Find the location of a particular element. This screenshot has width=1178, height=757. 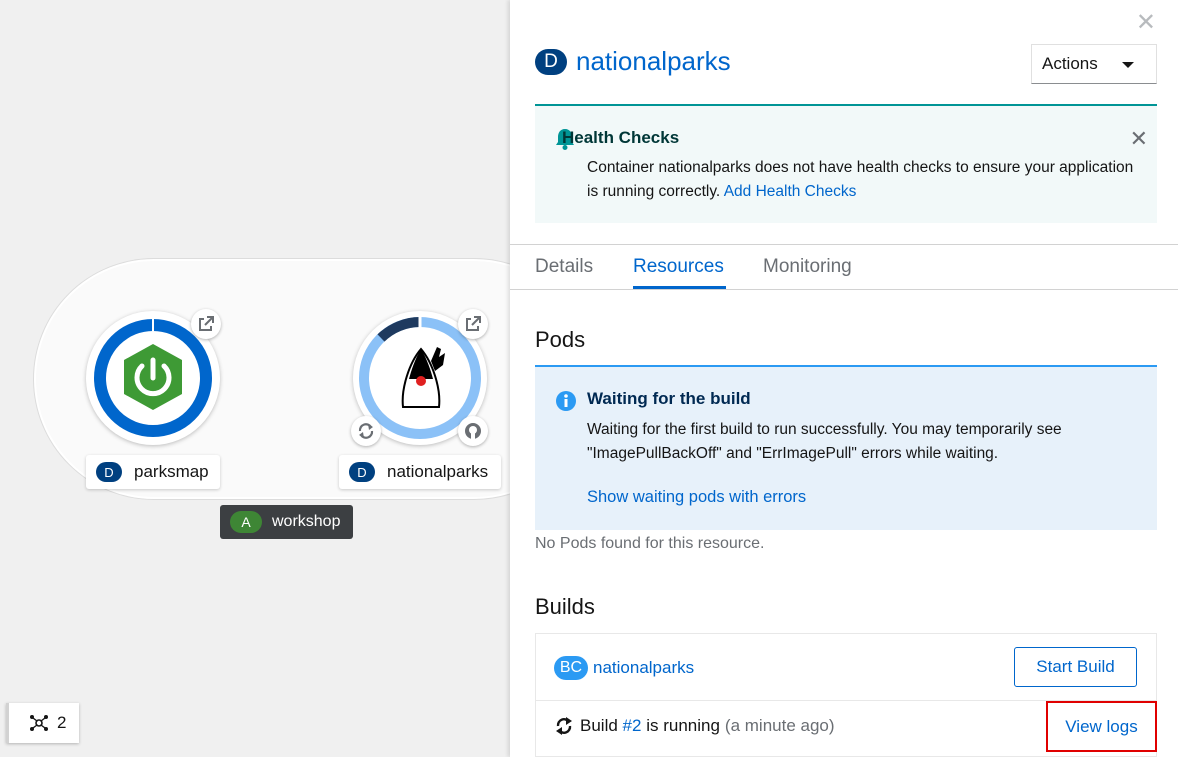

tab-details: Details is located at coordinates (564, 267).